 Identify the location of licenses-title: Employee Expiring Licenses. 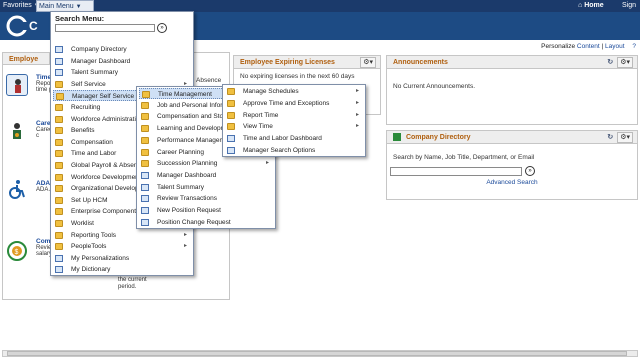
(287, 62).